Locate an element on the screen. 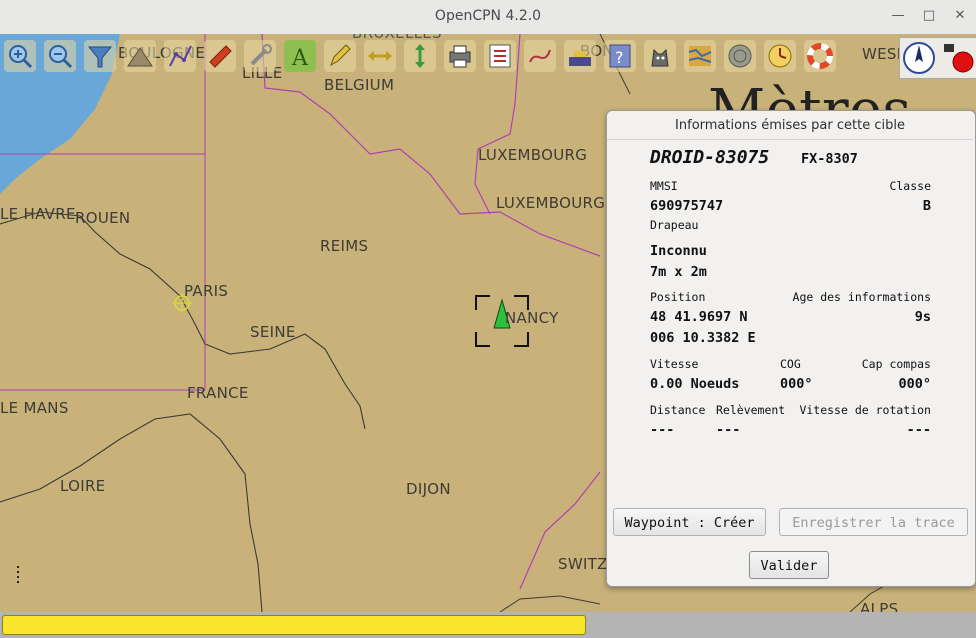  mmsi-value: 690975747 is located at coordinates (687, 206).